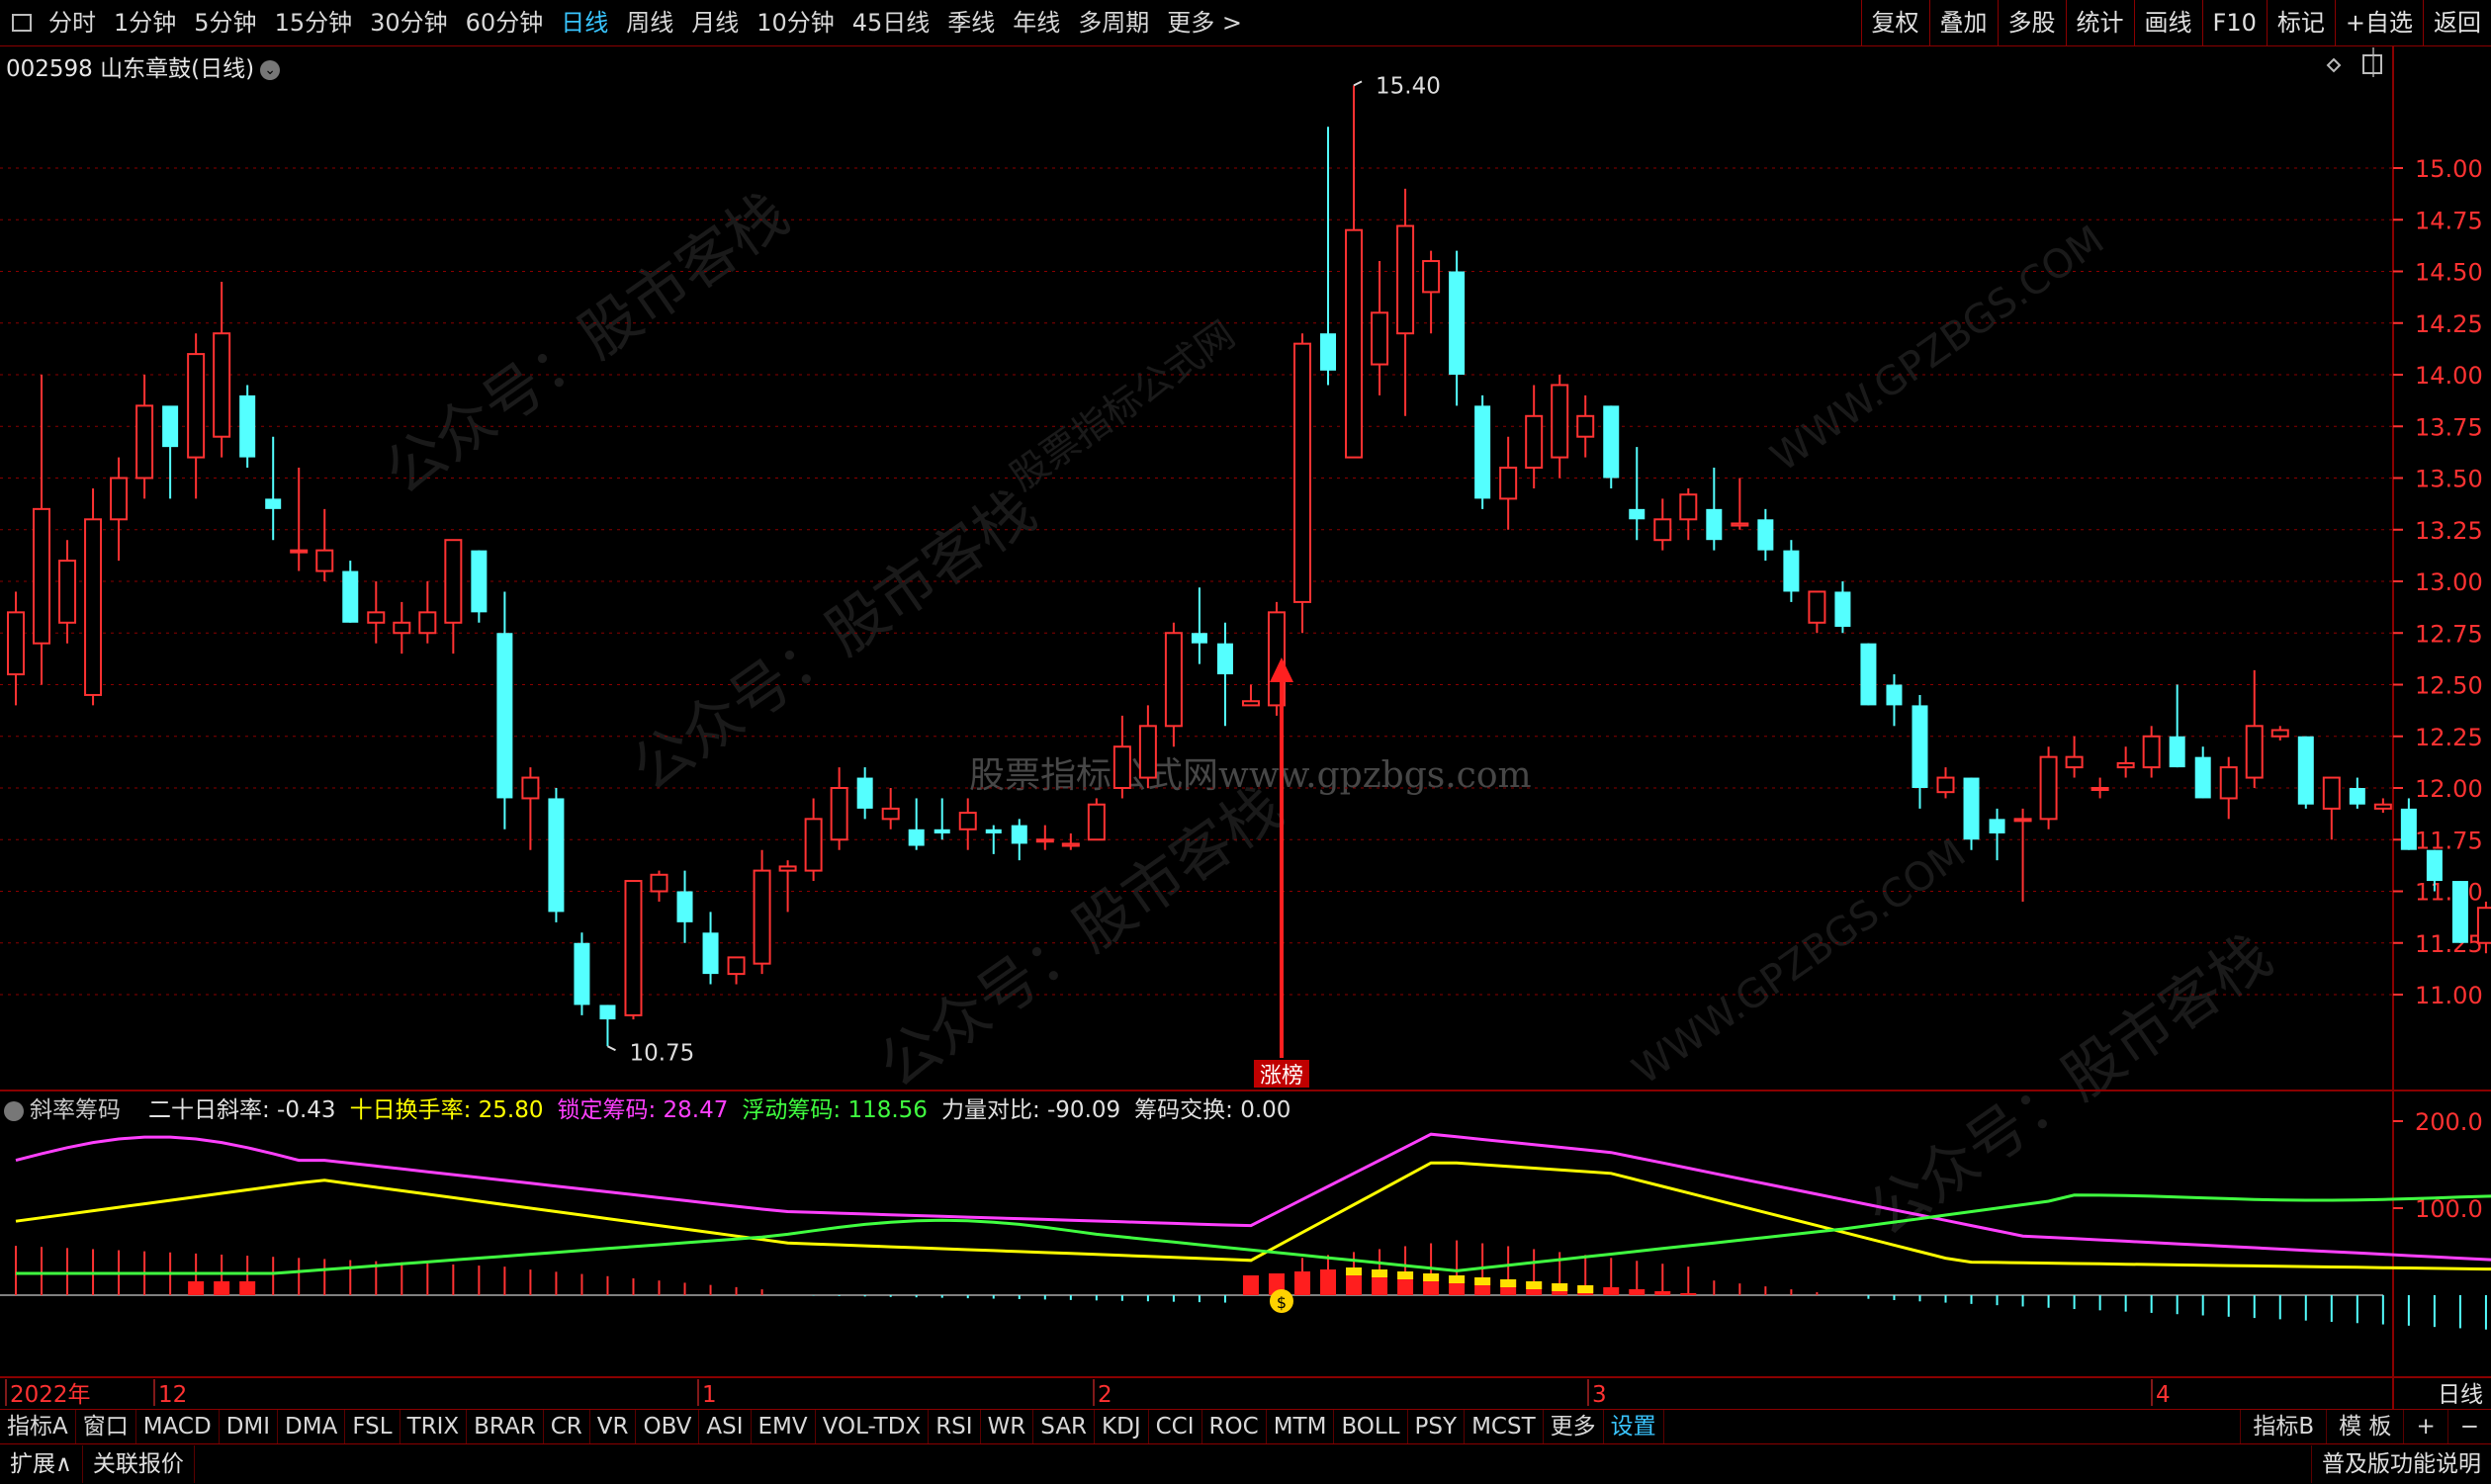  Describe the element at coordinates (434, 1426) in the screenshot. I see `indicator-tab-6: TRIX` at that location.